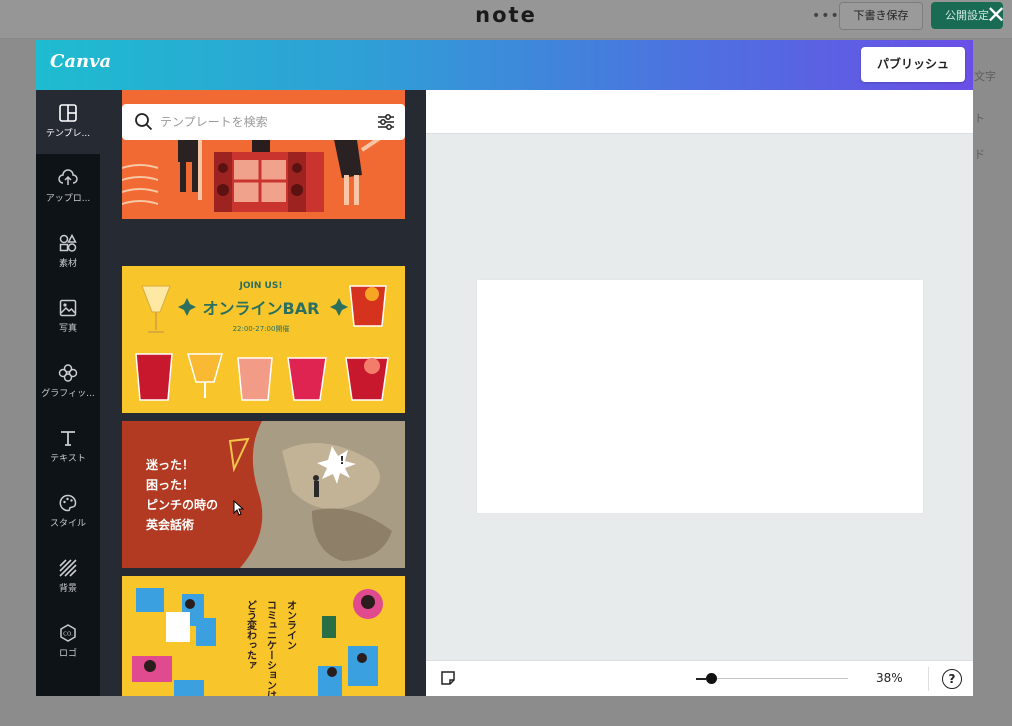 The image size is (1012, 726). I want to click on nav-item-elements: 素材, so click(68, 252).